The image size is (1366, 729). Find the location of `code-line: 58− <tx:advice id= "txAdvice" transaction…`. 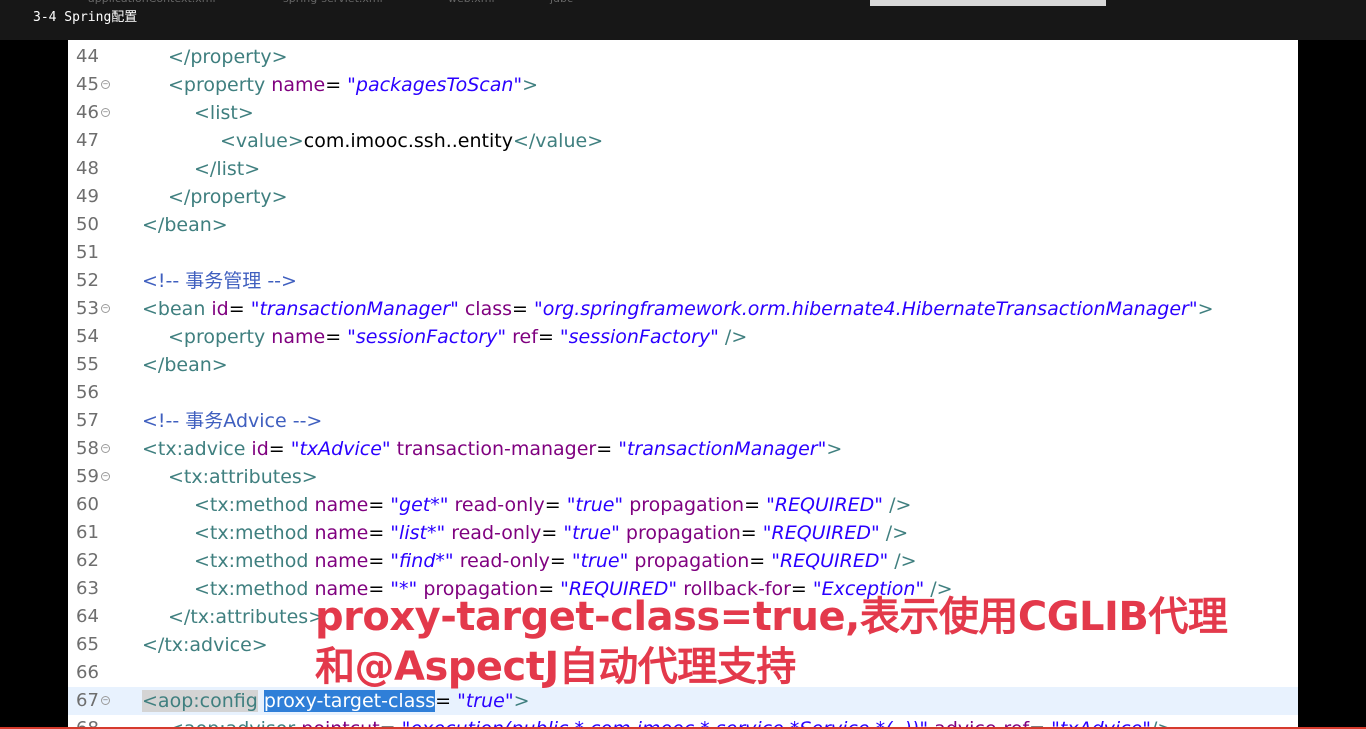

code-line: 58− <tx:advice id= "txAdvice" transaction… is located at coordinates (683, 449).